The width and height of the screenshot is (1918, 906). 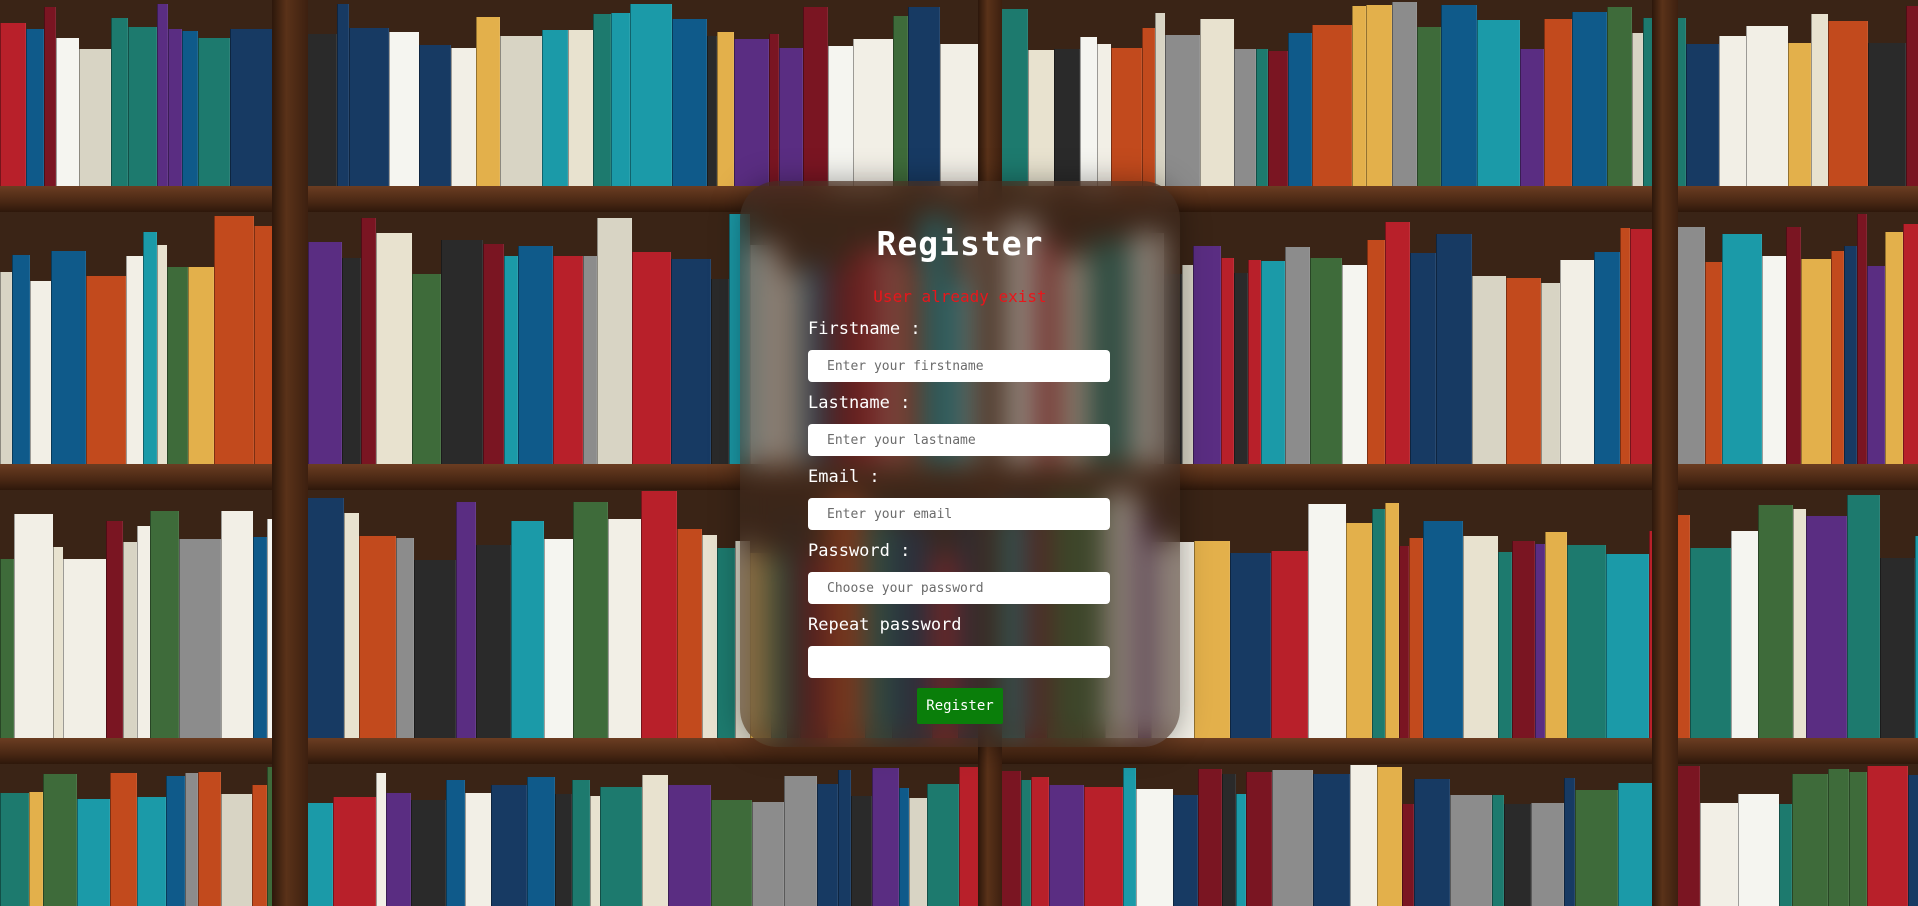 I want to click on firstname-label: Firstname :, so click(x=864, y=329).